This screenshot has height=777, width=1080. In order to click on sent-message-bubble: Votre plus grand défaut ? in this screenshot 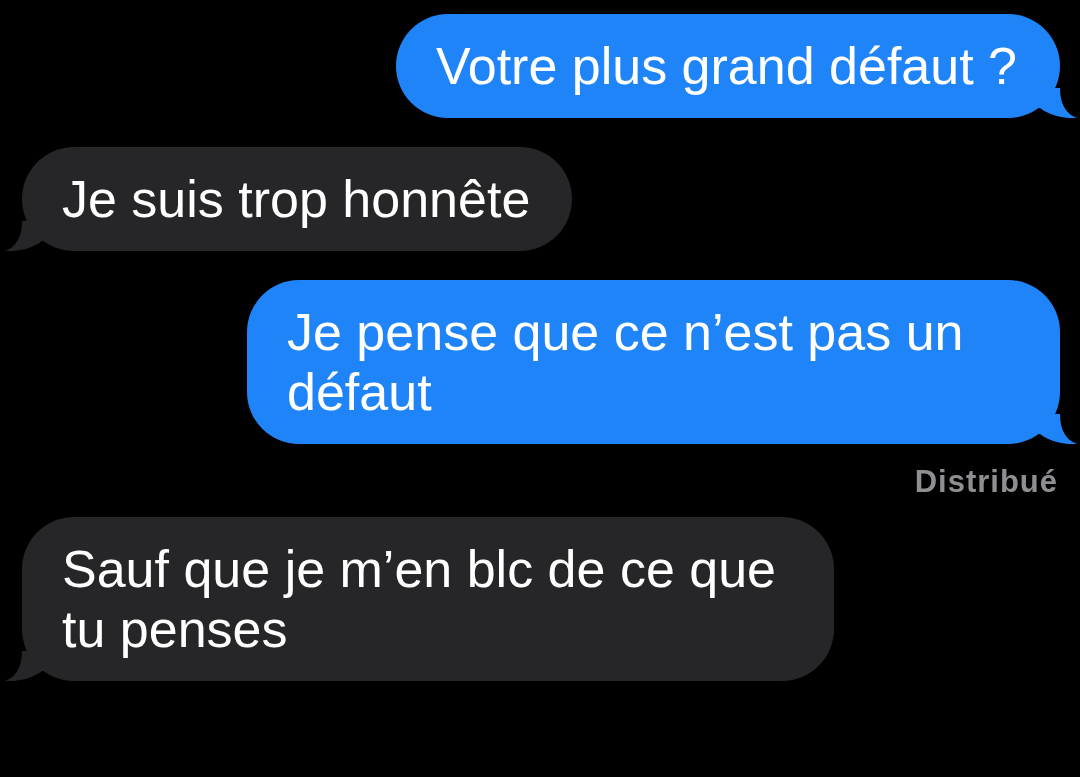, I will do `click(736, 66)`.